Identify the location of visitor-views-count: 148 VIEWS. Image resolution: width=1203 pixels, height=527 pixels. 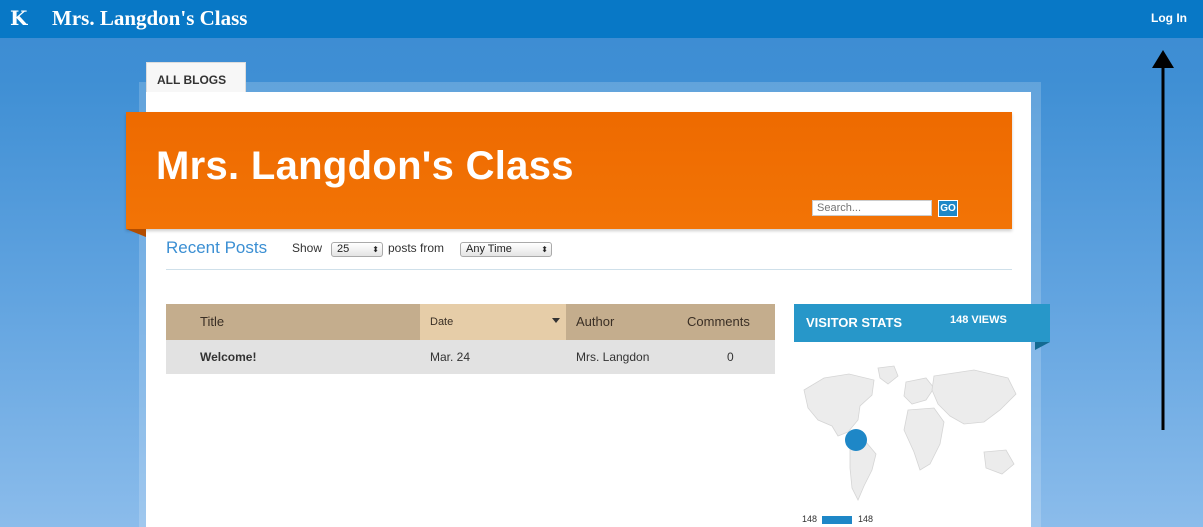
(978, 320).